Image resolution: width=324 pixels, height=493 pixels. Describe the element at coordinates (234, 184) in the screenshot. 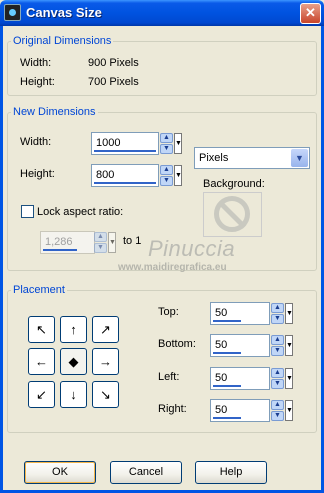

I see `background-label: Background:` at that location.